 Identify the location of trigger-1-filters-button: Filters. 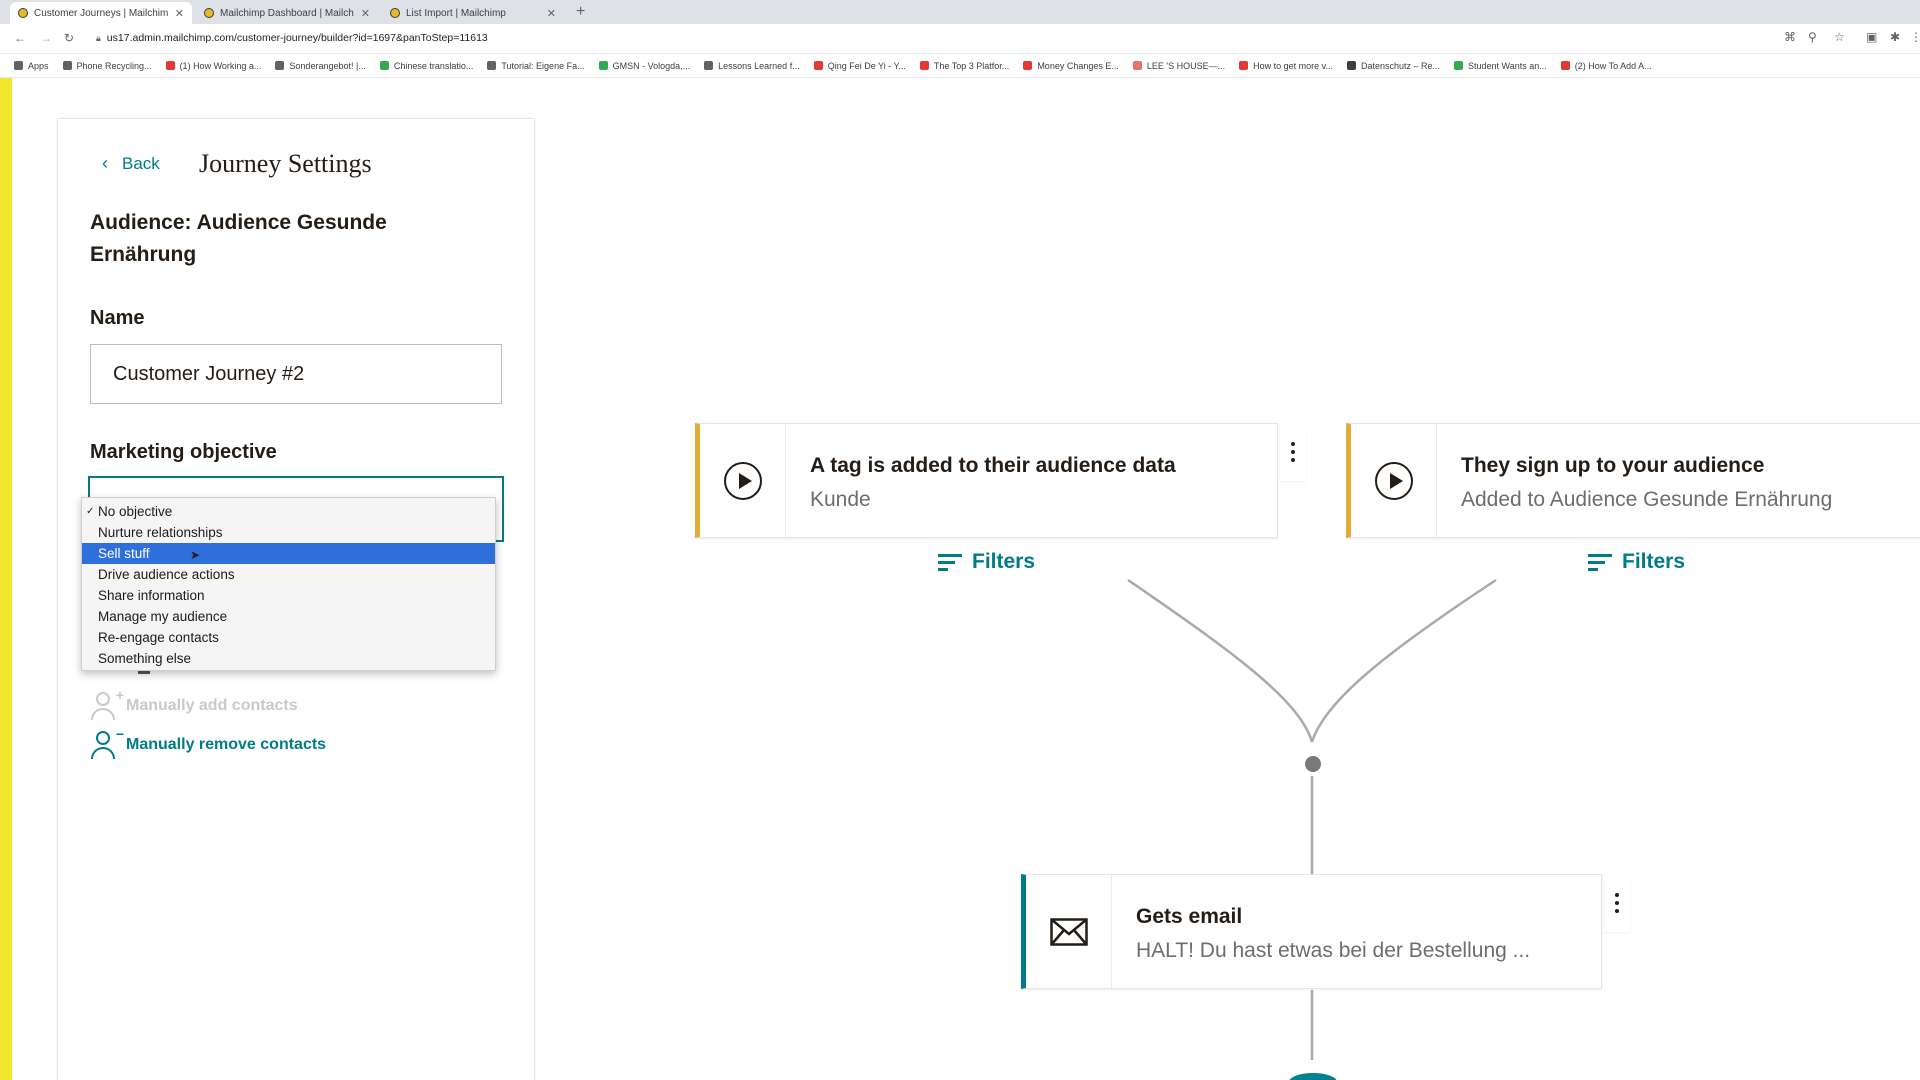
(986, 562).